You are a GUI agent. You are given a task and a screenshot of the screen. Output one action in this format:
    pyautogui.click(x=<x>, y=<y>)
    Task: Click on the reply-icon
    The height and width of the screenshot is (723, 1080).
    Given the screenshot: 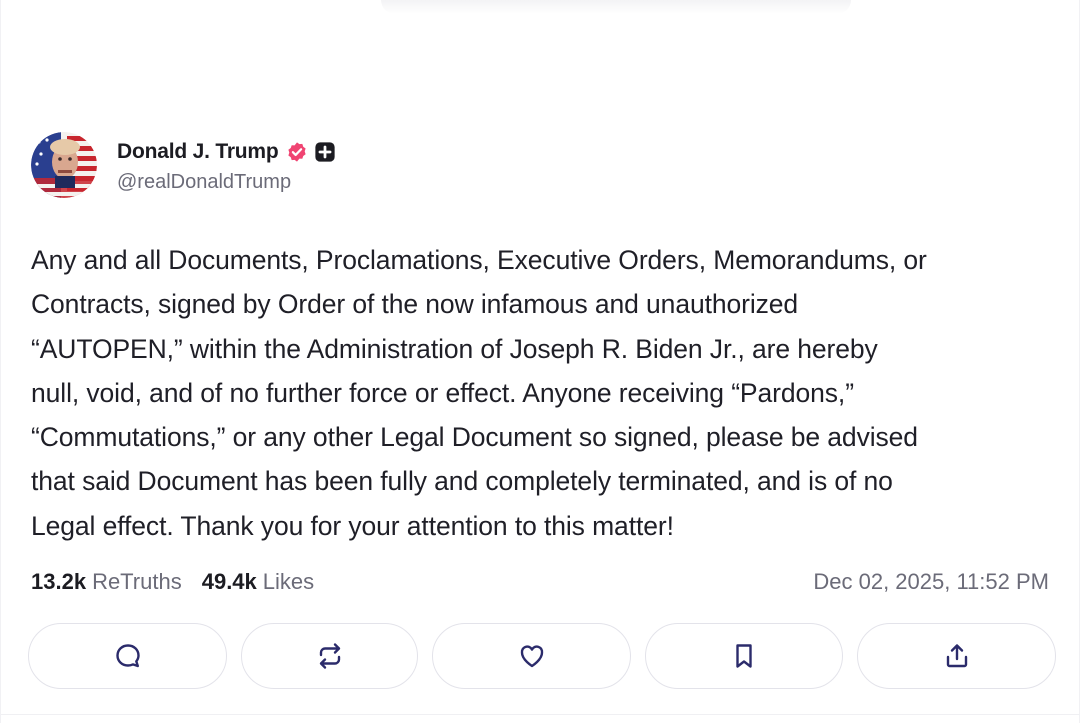 What is the action you would take?
    pyautogui.click(x=127, y=656)
    